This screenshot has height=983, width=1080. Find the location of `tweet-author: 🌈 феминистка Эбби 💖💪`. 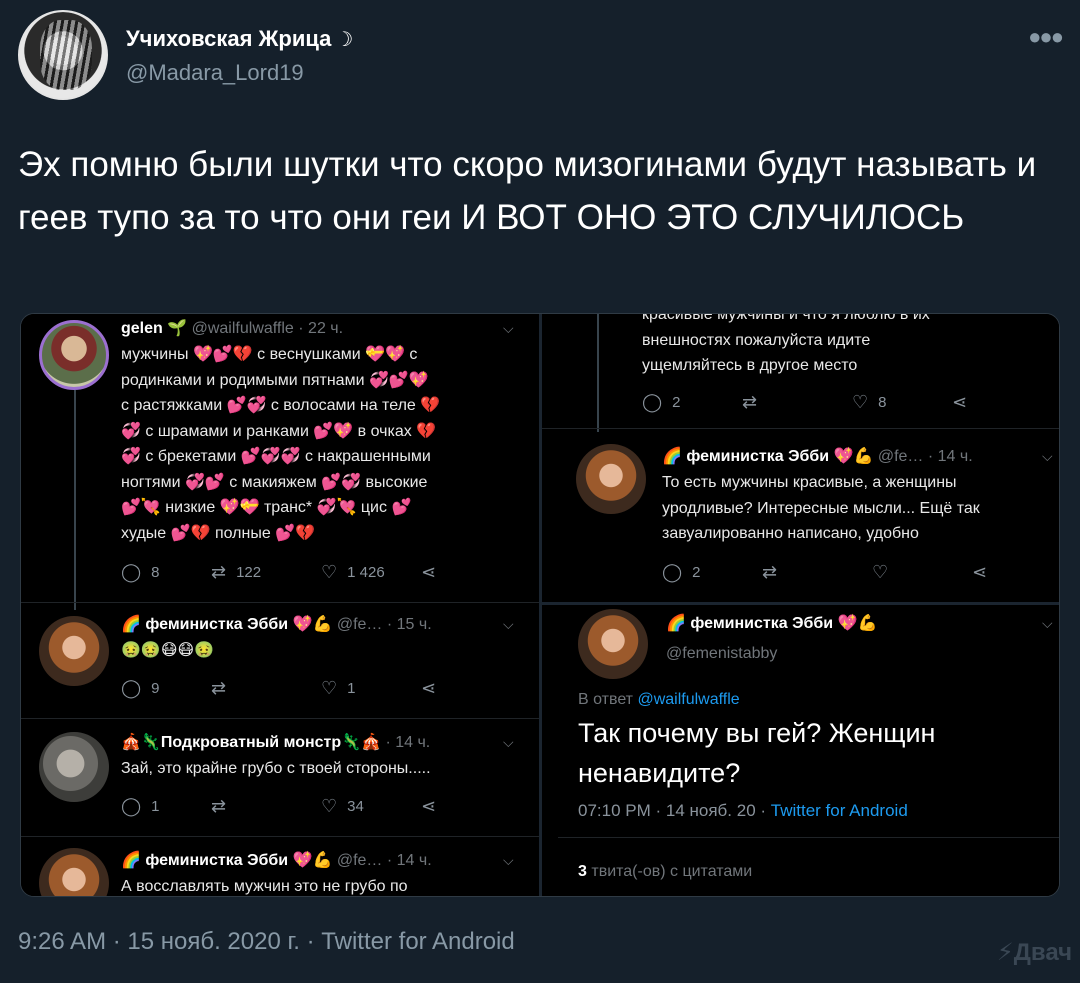

tweet-author: 🌈 феминистка Эбби 💖💪 is located at coordinates (772, 623).